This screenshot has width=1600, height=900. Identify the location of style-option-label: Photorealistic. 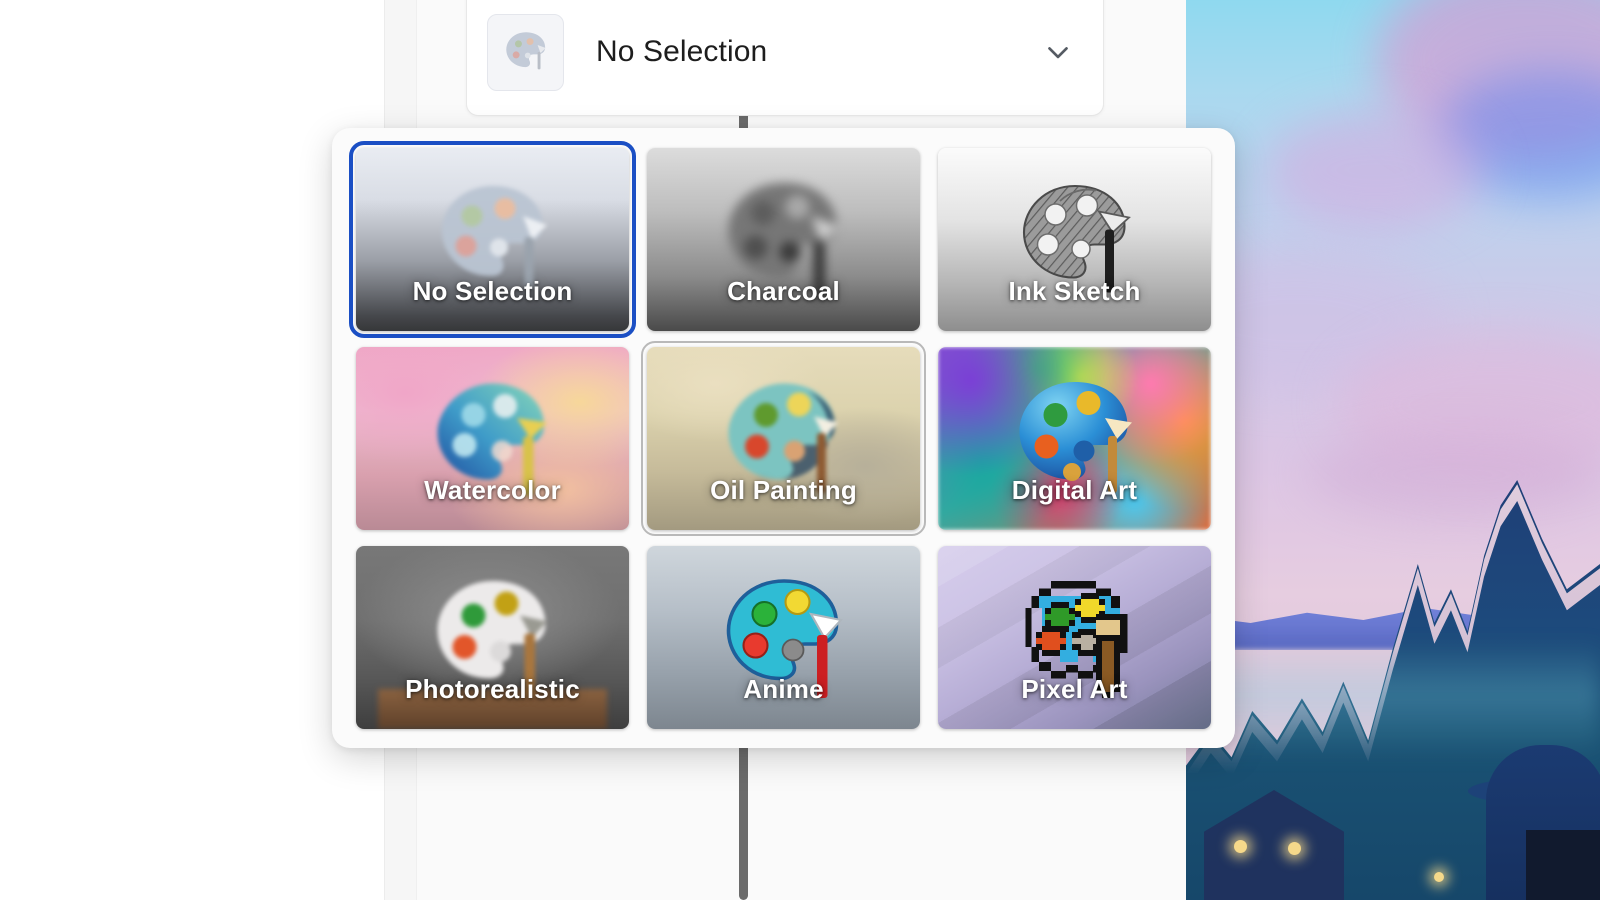
(492, 689).